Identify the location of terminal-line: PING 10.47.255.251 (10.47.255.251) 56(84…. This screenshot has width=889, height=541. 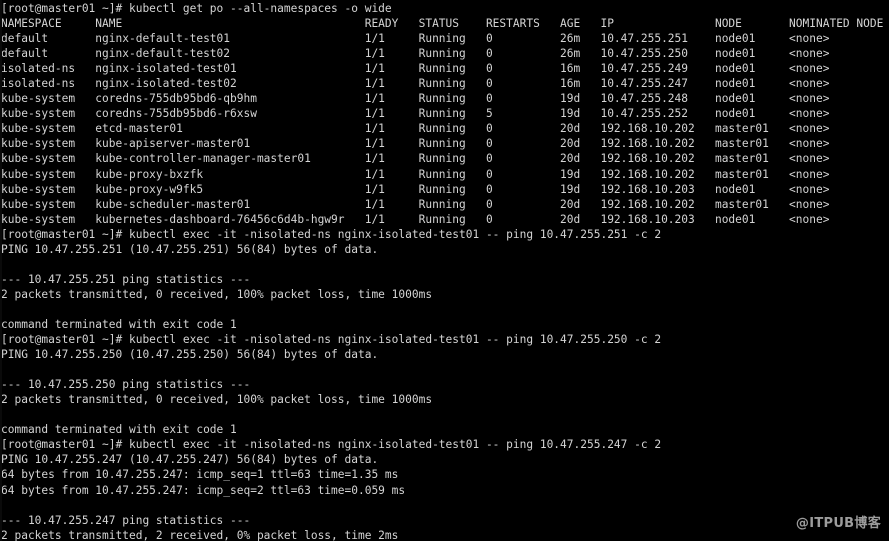
(190, 249).